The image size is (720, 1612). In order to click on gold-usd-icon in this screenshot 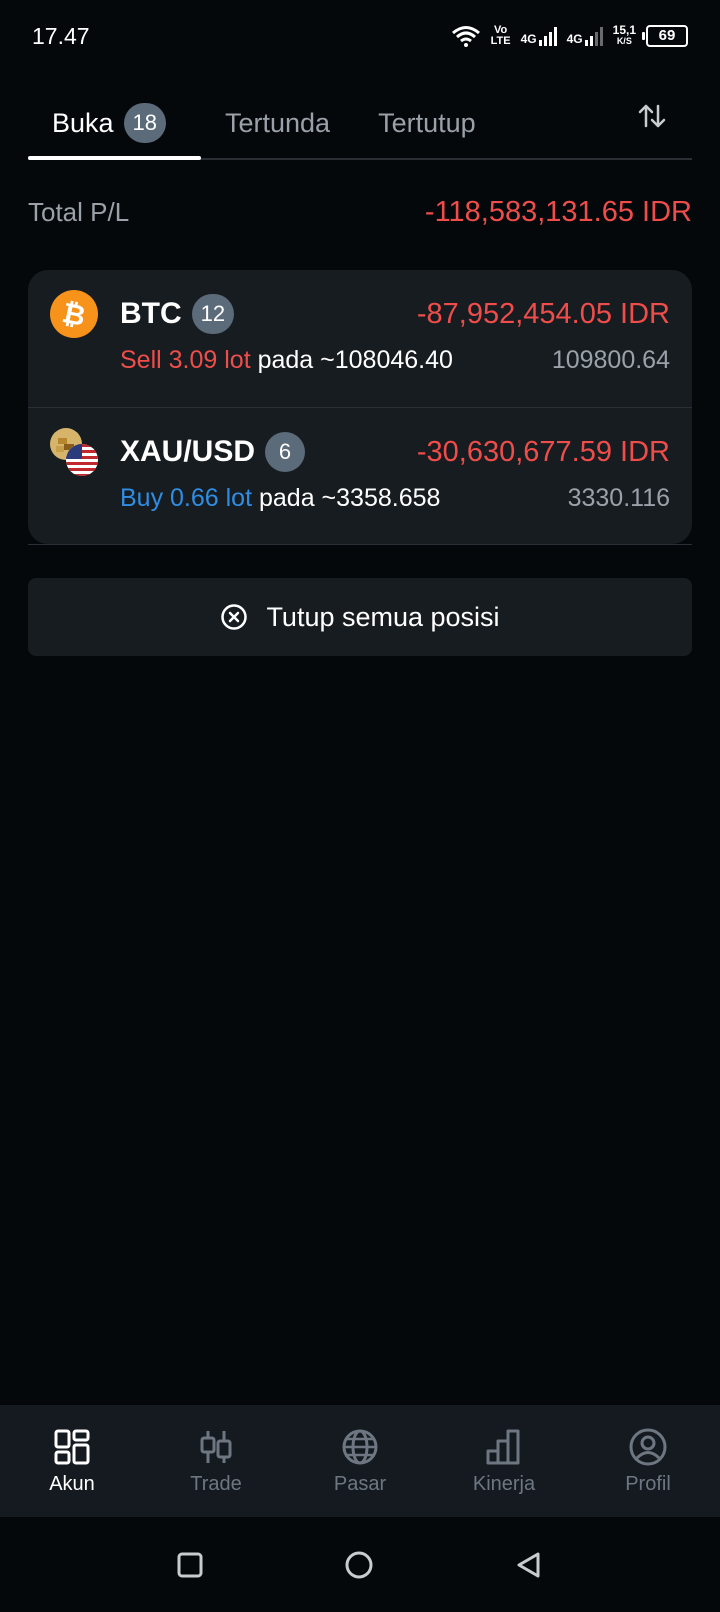, I will do `click(74, 452)`.